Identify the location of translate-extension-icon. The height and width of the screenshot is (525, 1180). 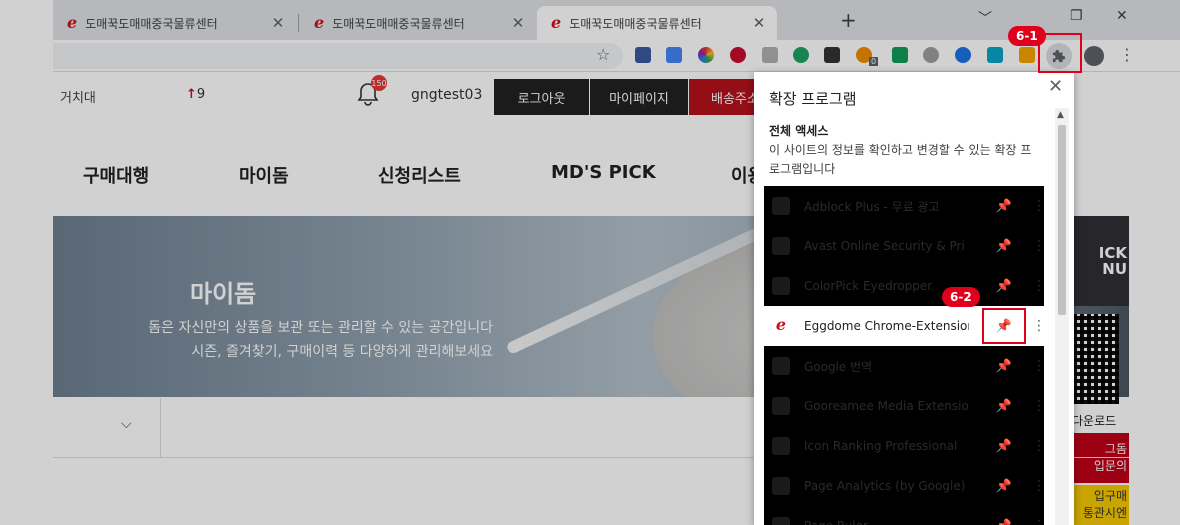
(674, 55).